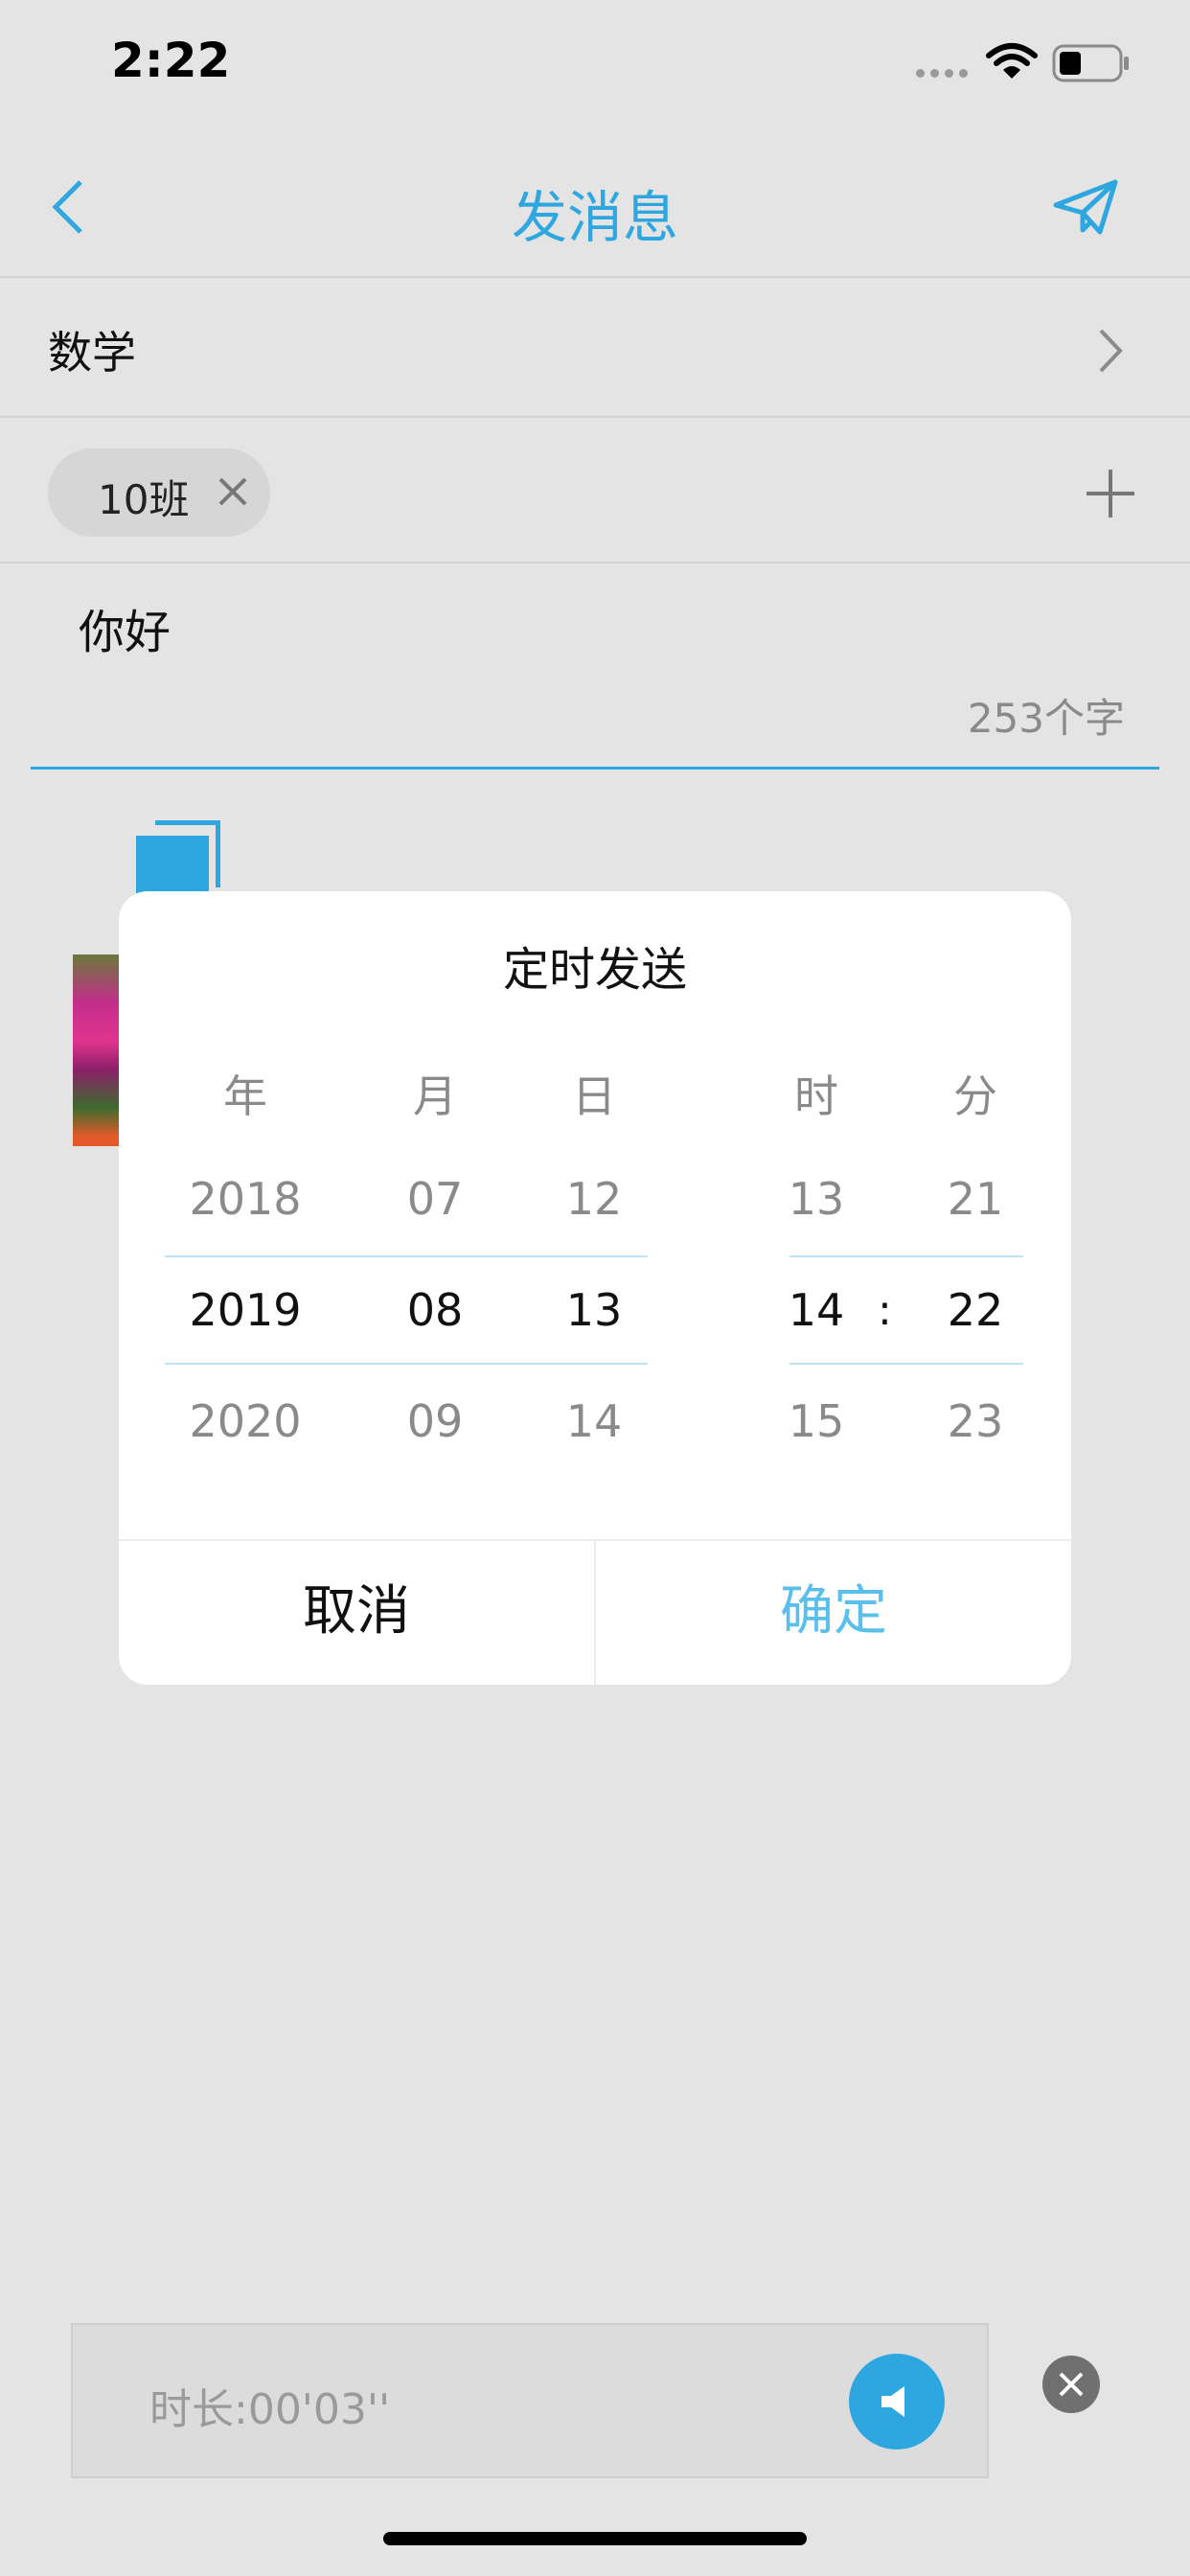  I want to click on paper-plane-icon, so click(1085, 209).